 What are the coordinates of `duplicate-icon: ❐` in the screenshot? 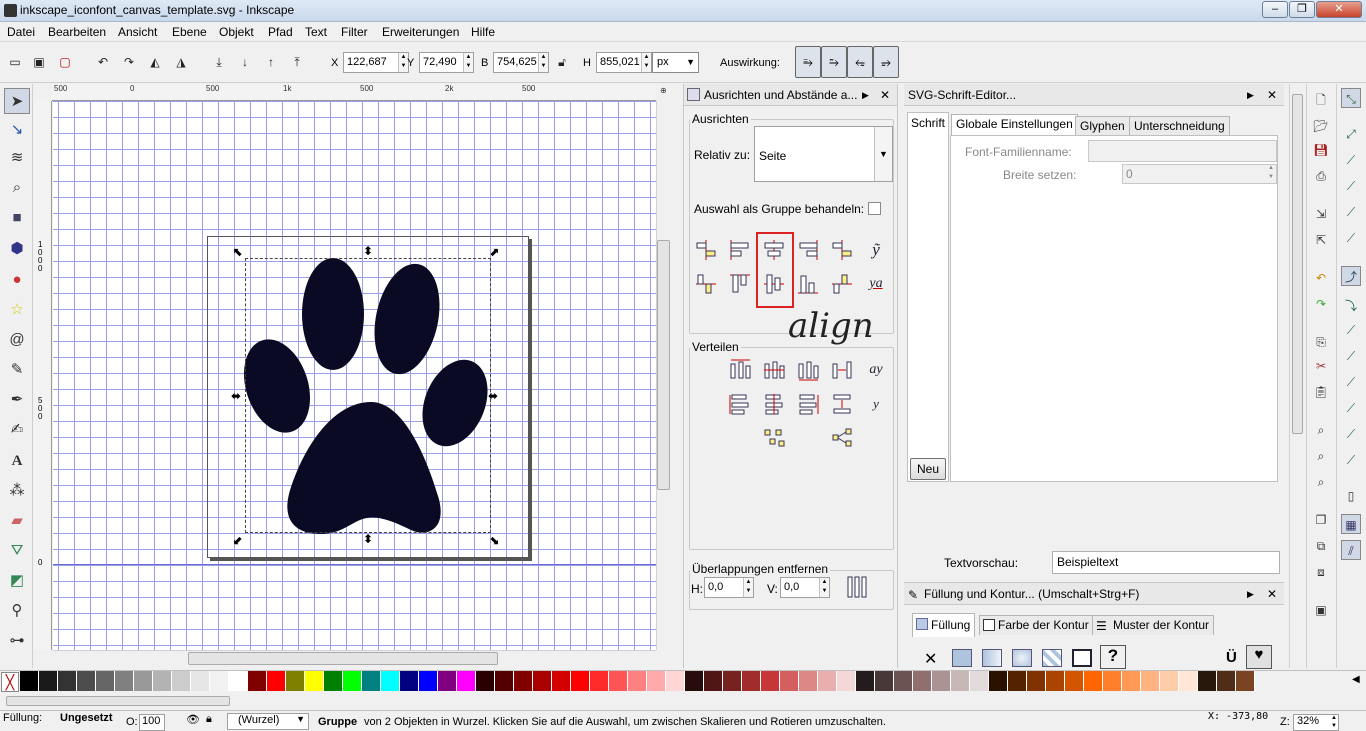 It's located at (1321, 520).